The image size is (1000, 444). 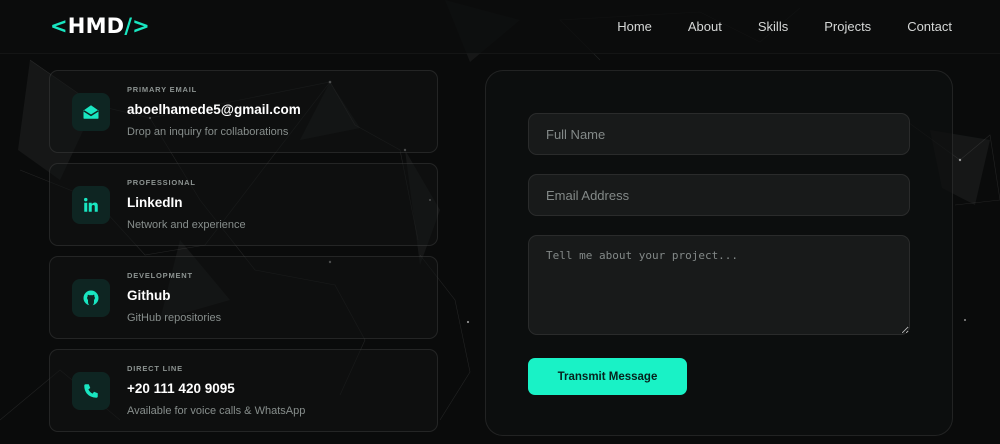 I want to click on nav-link-skills: Skills, so click(x=773, y=26).